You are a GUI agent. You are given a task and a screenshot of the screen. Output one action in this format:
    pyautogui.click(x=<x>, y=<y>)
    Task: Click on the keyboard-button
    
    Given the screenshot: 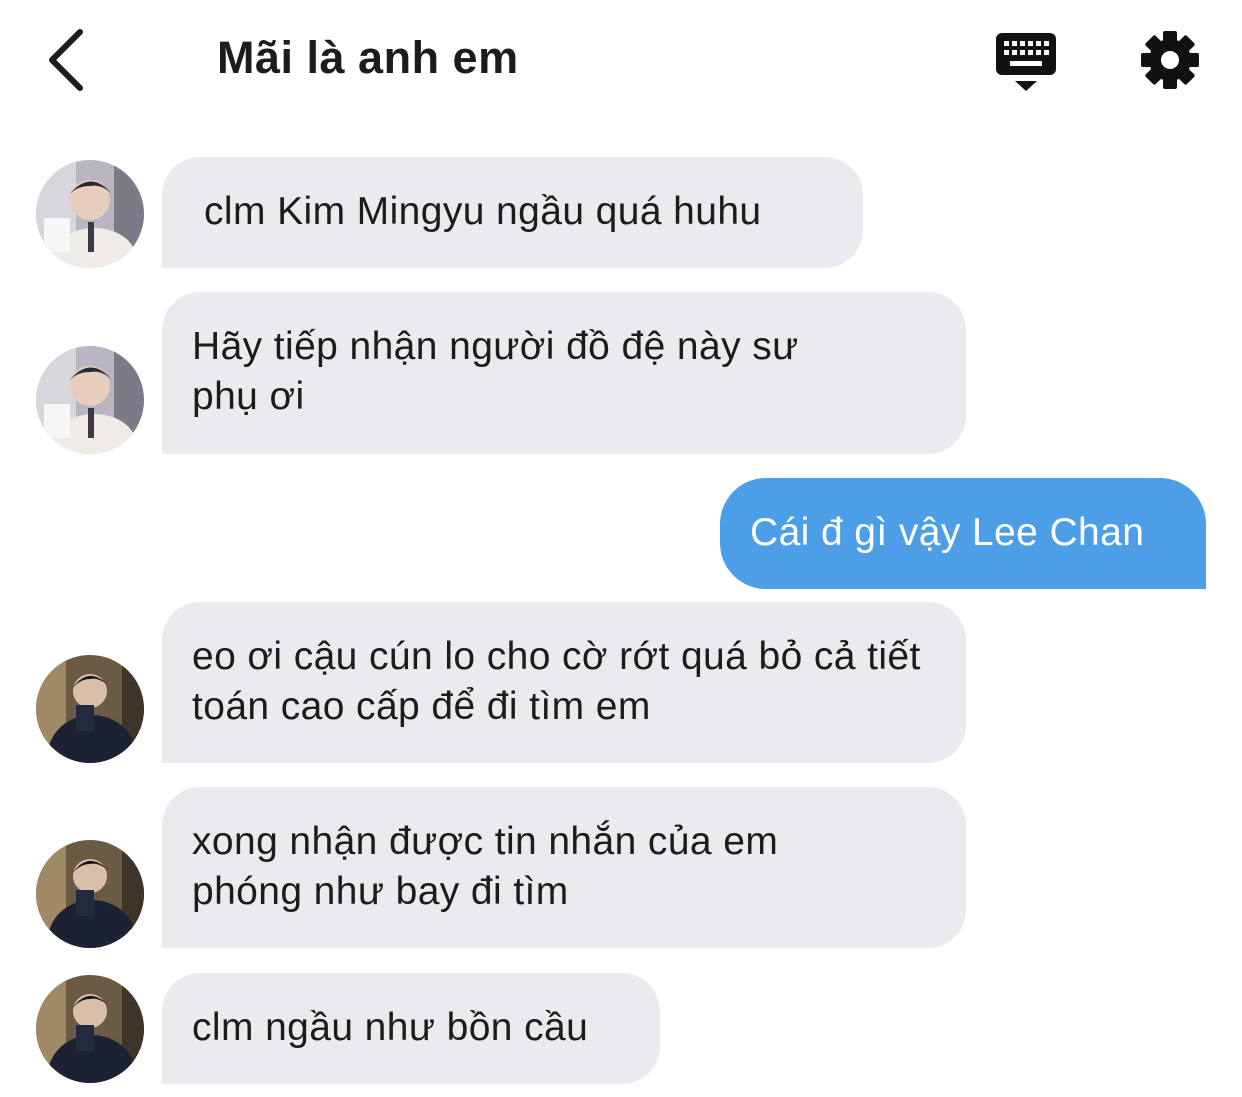 What is the action you would take?
    pyautogui.click(x=1026, y=62)
    